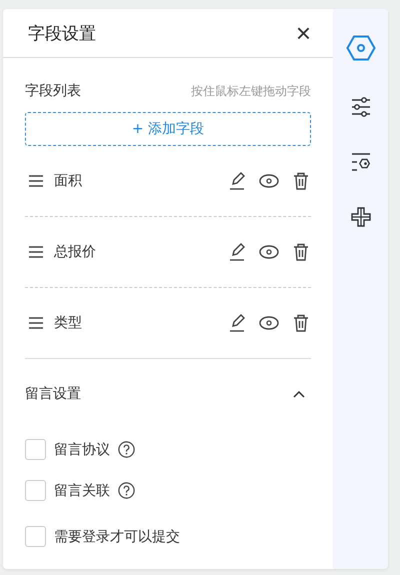 Image resolution: width=400 pixels, height=575 pixels. I want to click on hint-text: 按住鼠标左键拖动字段, so click(251, 91).